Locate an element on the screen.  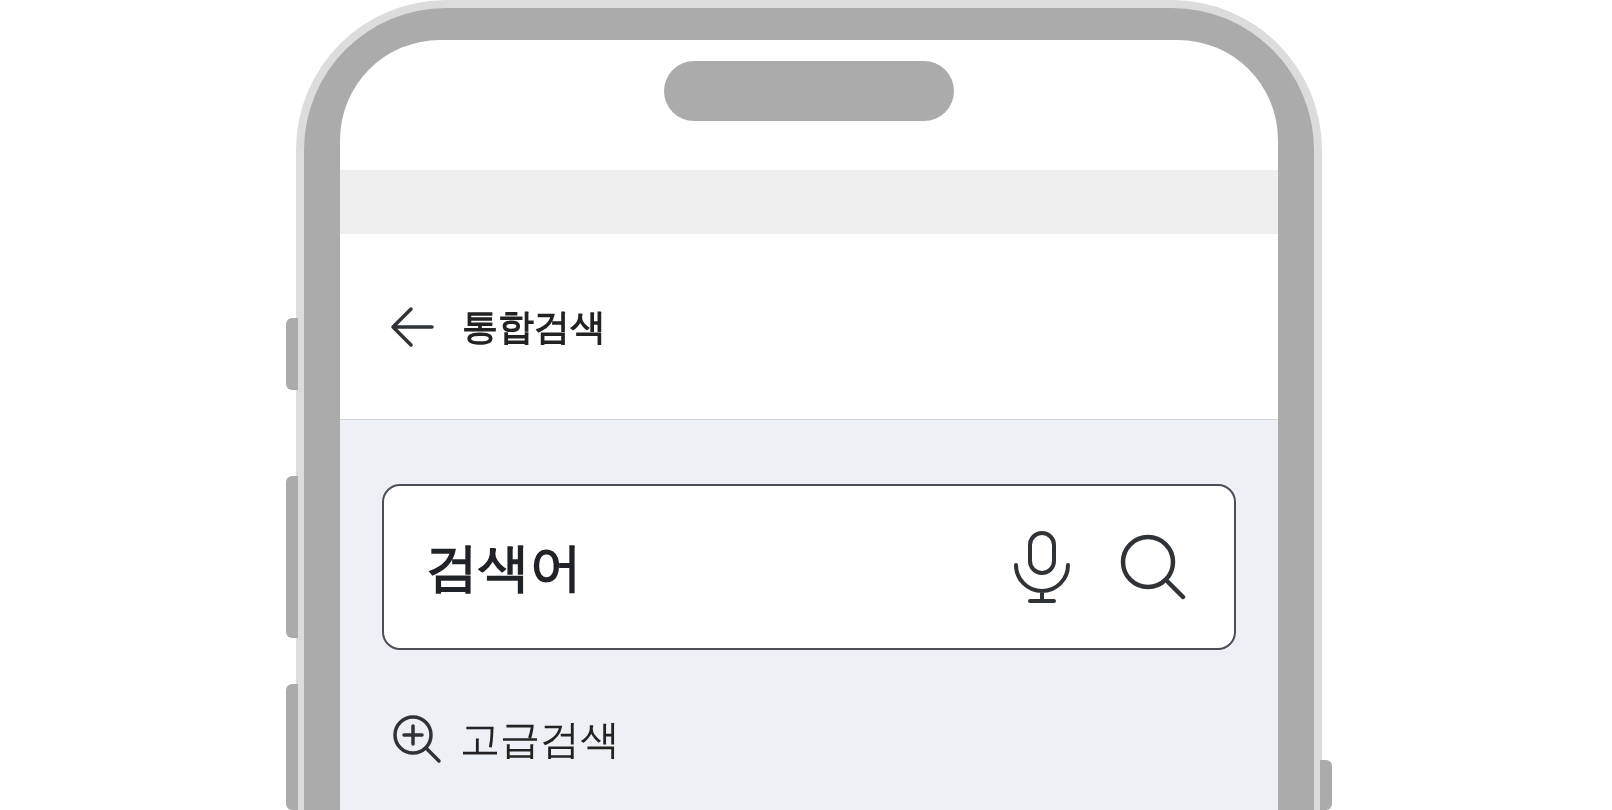
search-input: 검색어 is located at coordinates (718, 567).